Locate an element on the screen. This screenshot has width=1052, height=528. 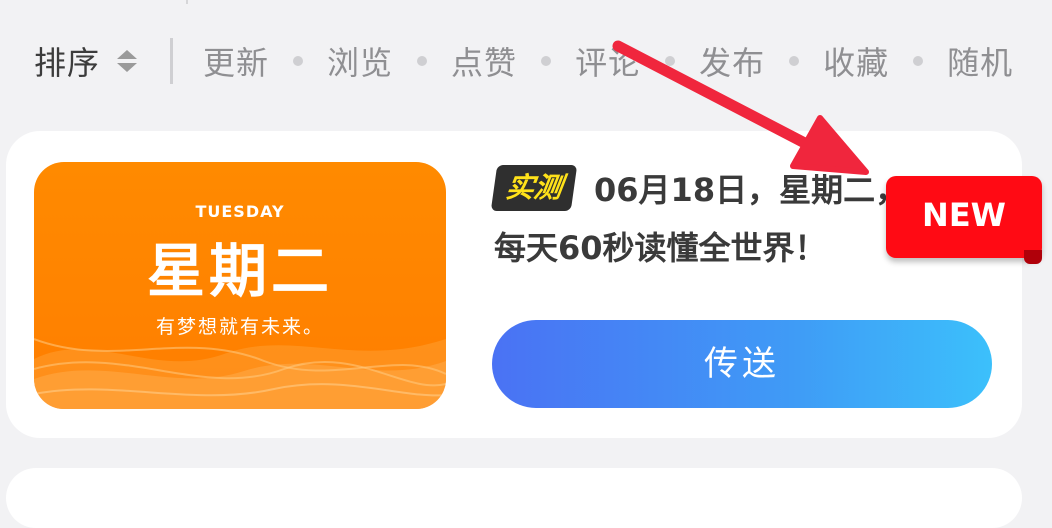
sort-option-likes: 点赞 is located at coordinates (484, 61).